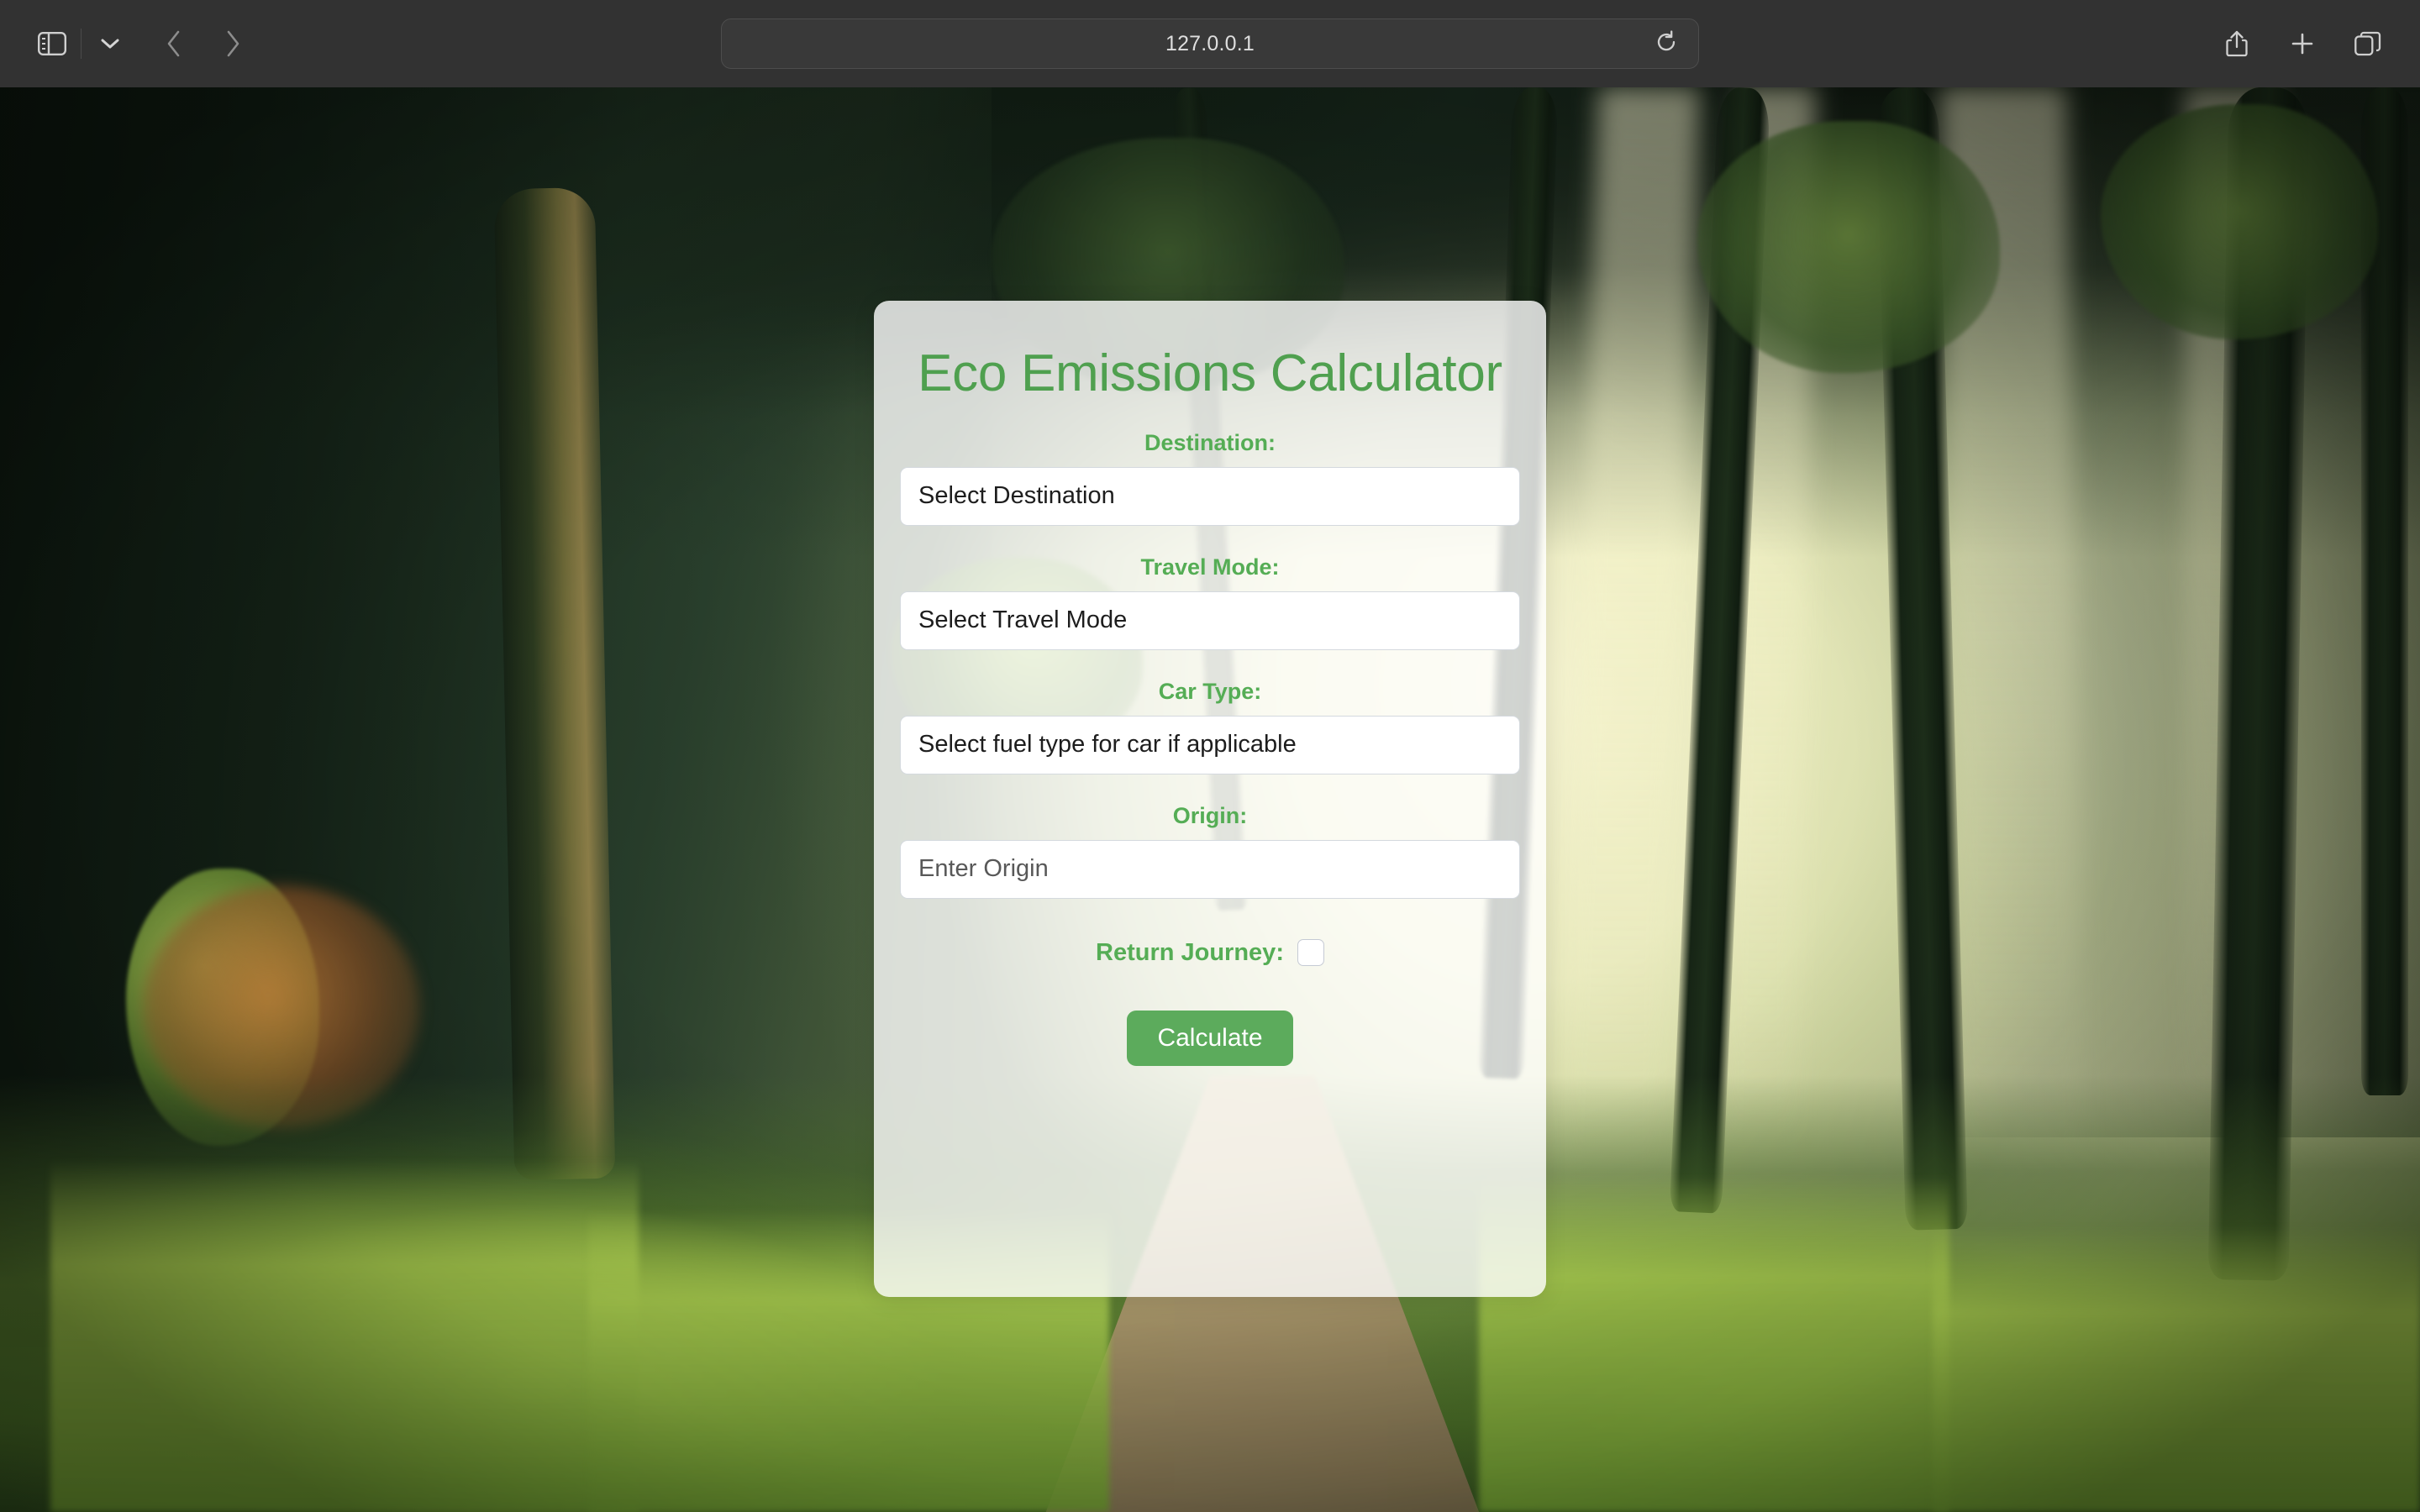 The height and width of the screenshot is (1512, 2420). Describe the element at coordinates (1210, 836) in the screenshot. I see `field-origin: Origin: Enter Origin` at that location.